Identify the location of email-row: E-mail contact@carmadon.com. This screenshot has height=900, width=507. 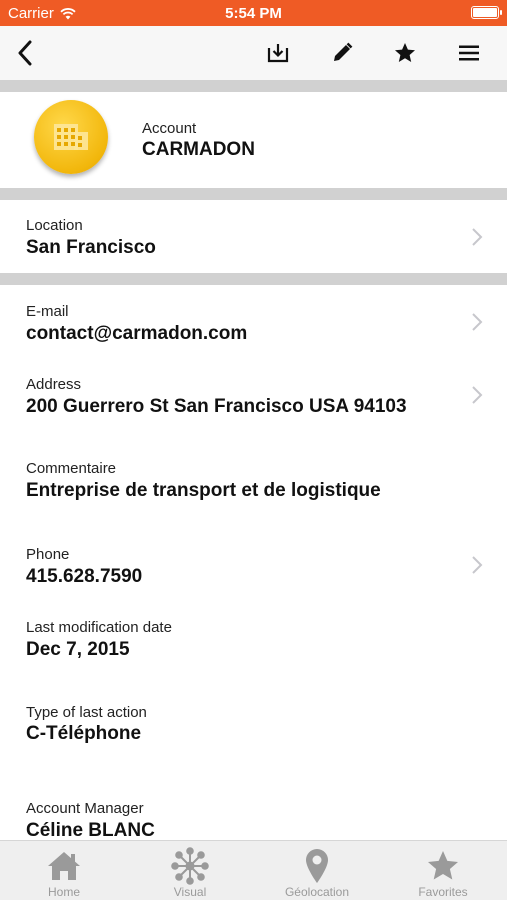
(253, 320).